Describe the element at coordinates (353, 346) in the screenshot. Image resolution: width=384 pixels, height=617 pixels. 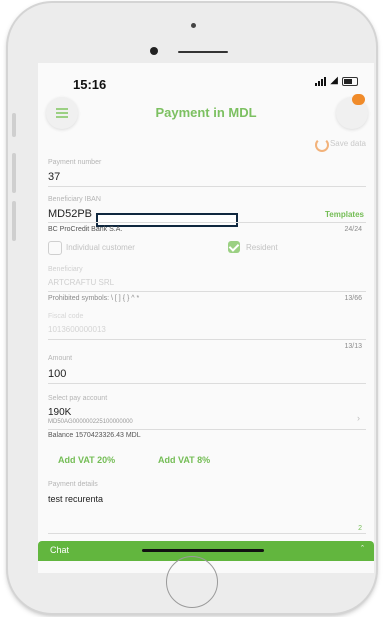
I see `fiscal-code-counter: 13/13` at that location.